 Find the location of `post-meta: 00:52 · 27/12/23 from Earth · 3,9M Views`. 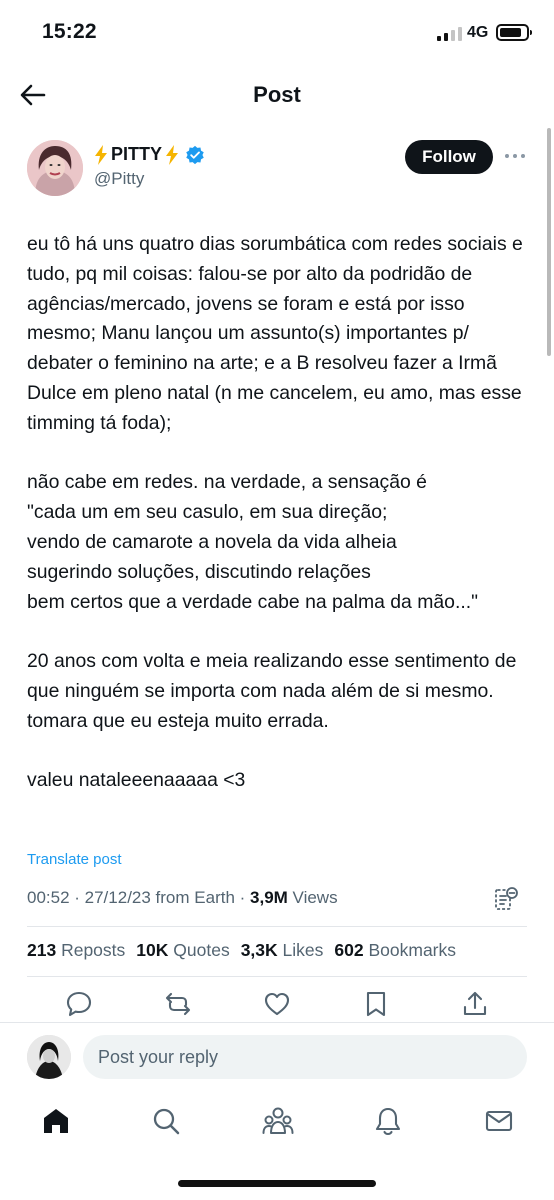

post-meta: 00:52 · 27/12/23 from Earth · 3,9M Views is located at coordinates (182, 898).